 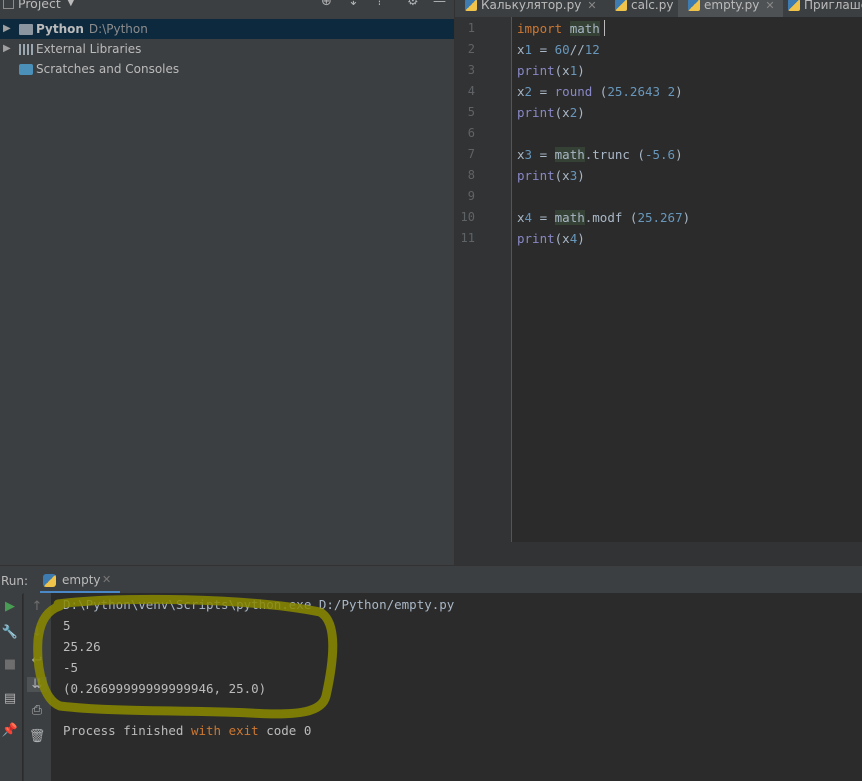 I want to click on pin-icon: 📌, so click(x=10, y=730).